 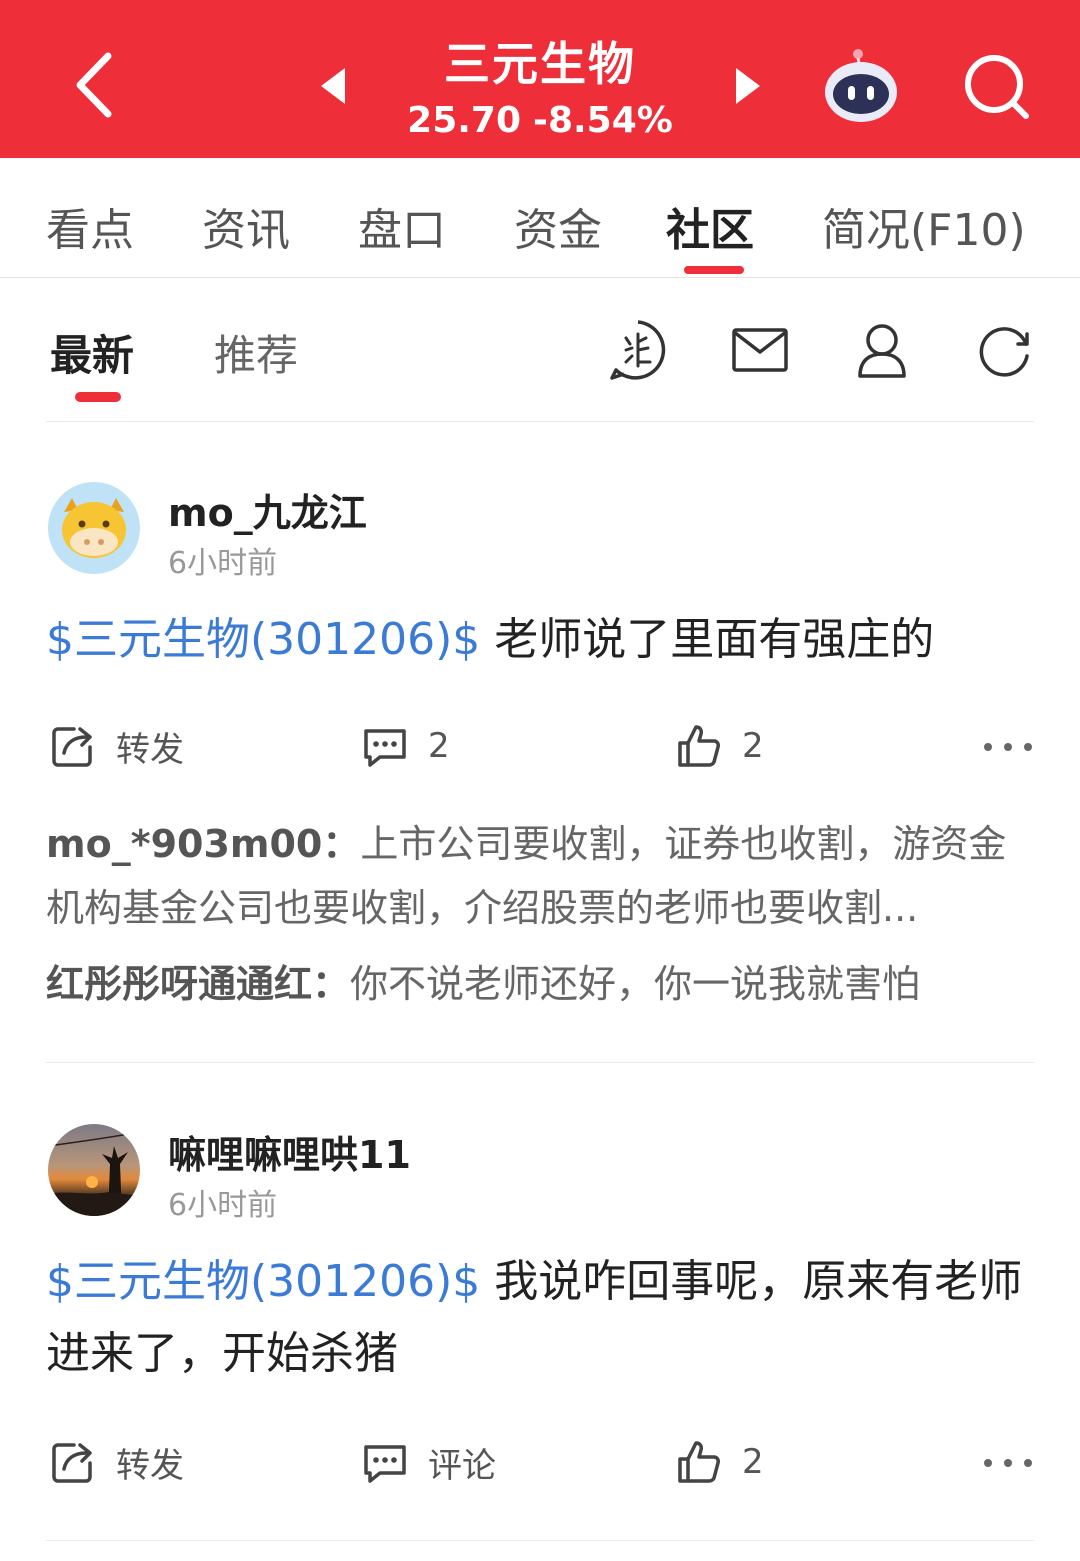 What do you see at coordinates (540, 64) in the screenshot?
I see `stock-name: 三元生物` at bounding box center [540, 64].